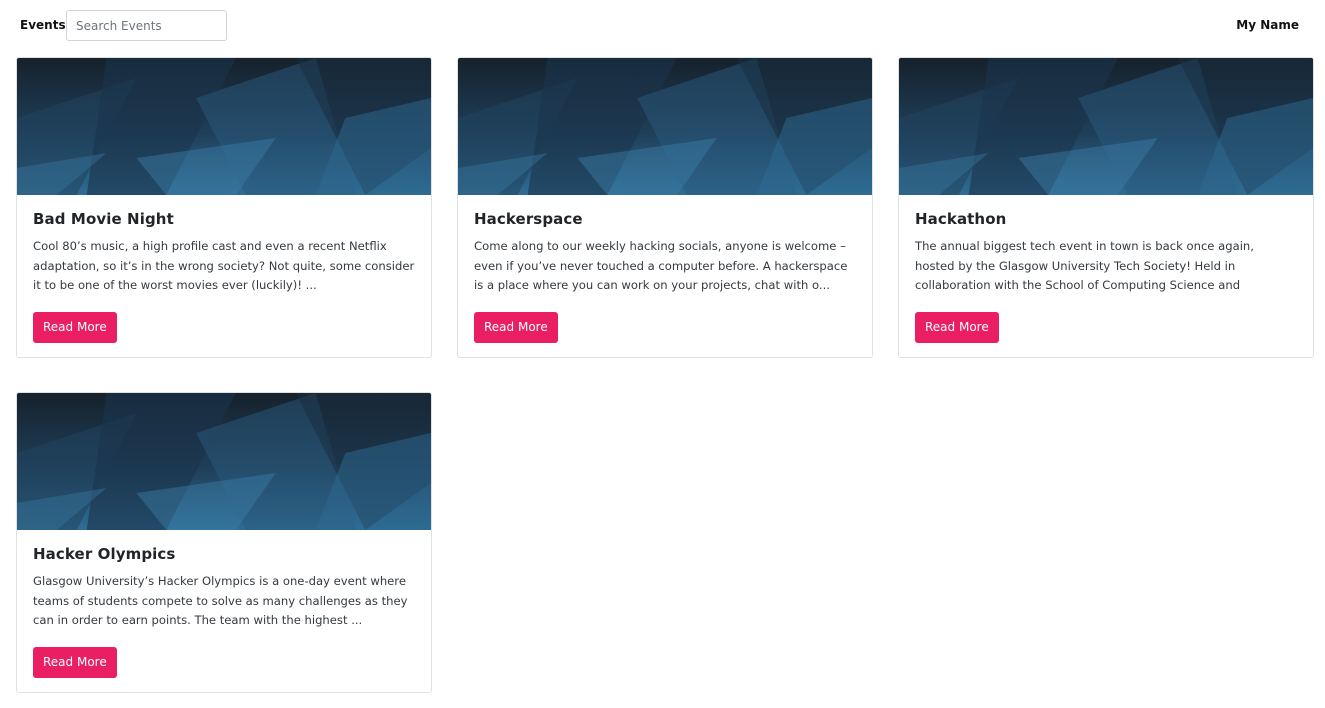 This screenshot has height=708, width=1325. I want to click on search-input, so click(146, 25).